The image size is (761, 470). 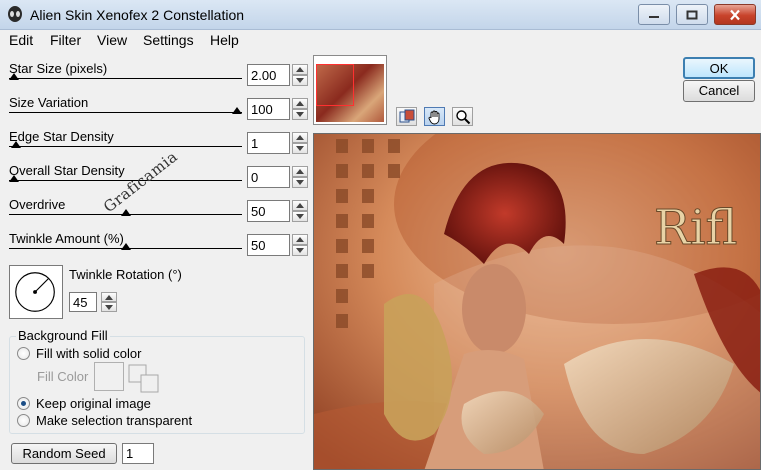 I want to click on ok-button: OK, so click(x=719, y=68).